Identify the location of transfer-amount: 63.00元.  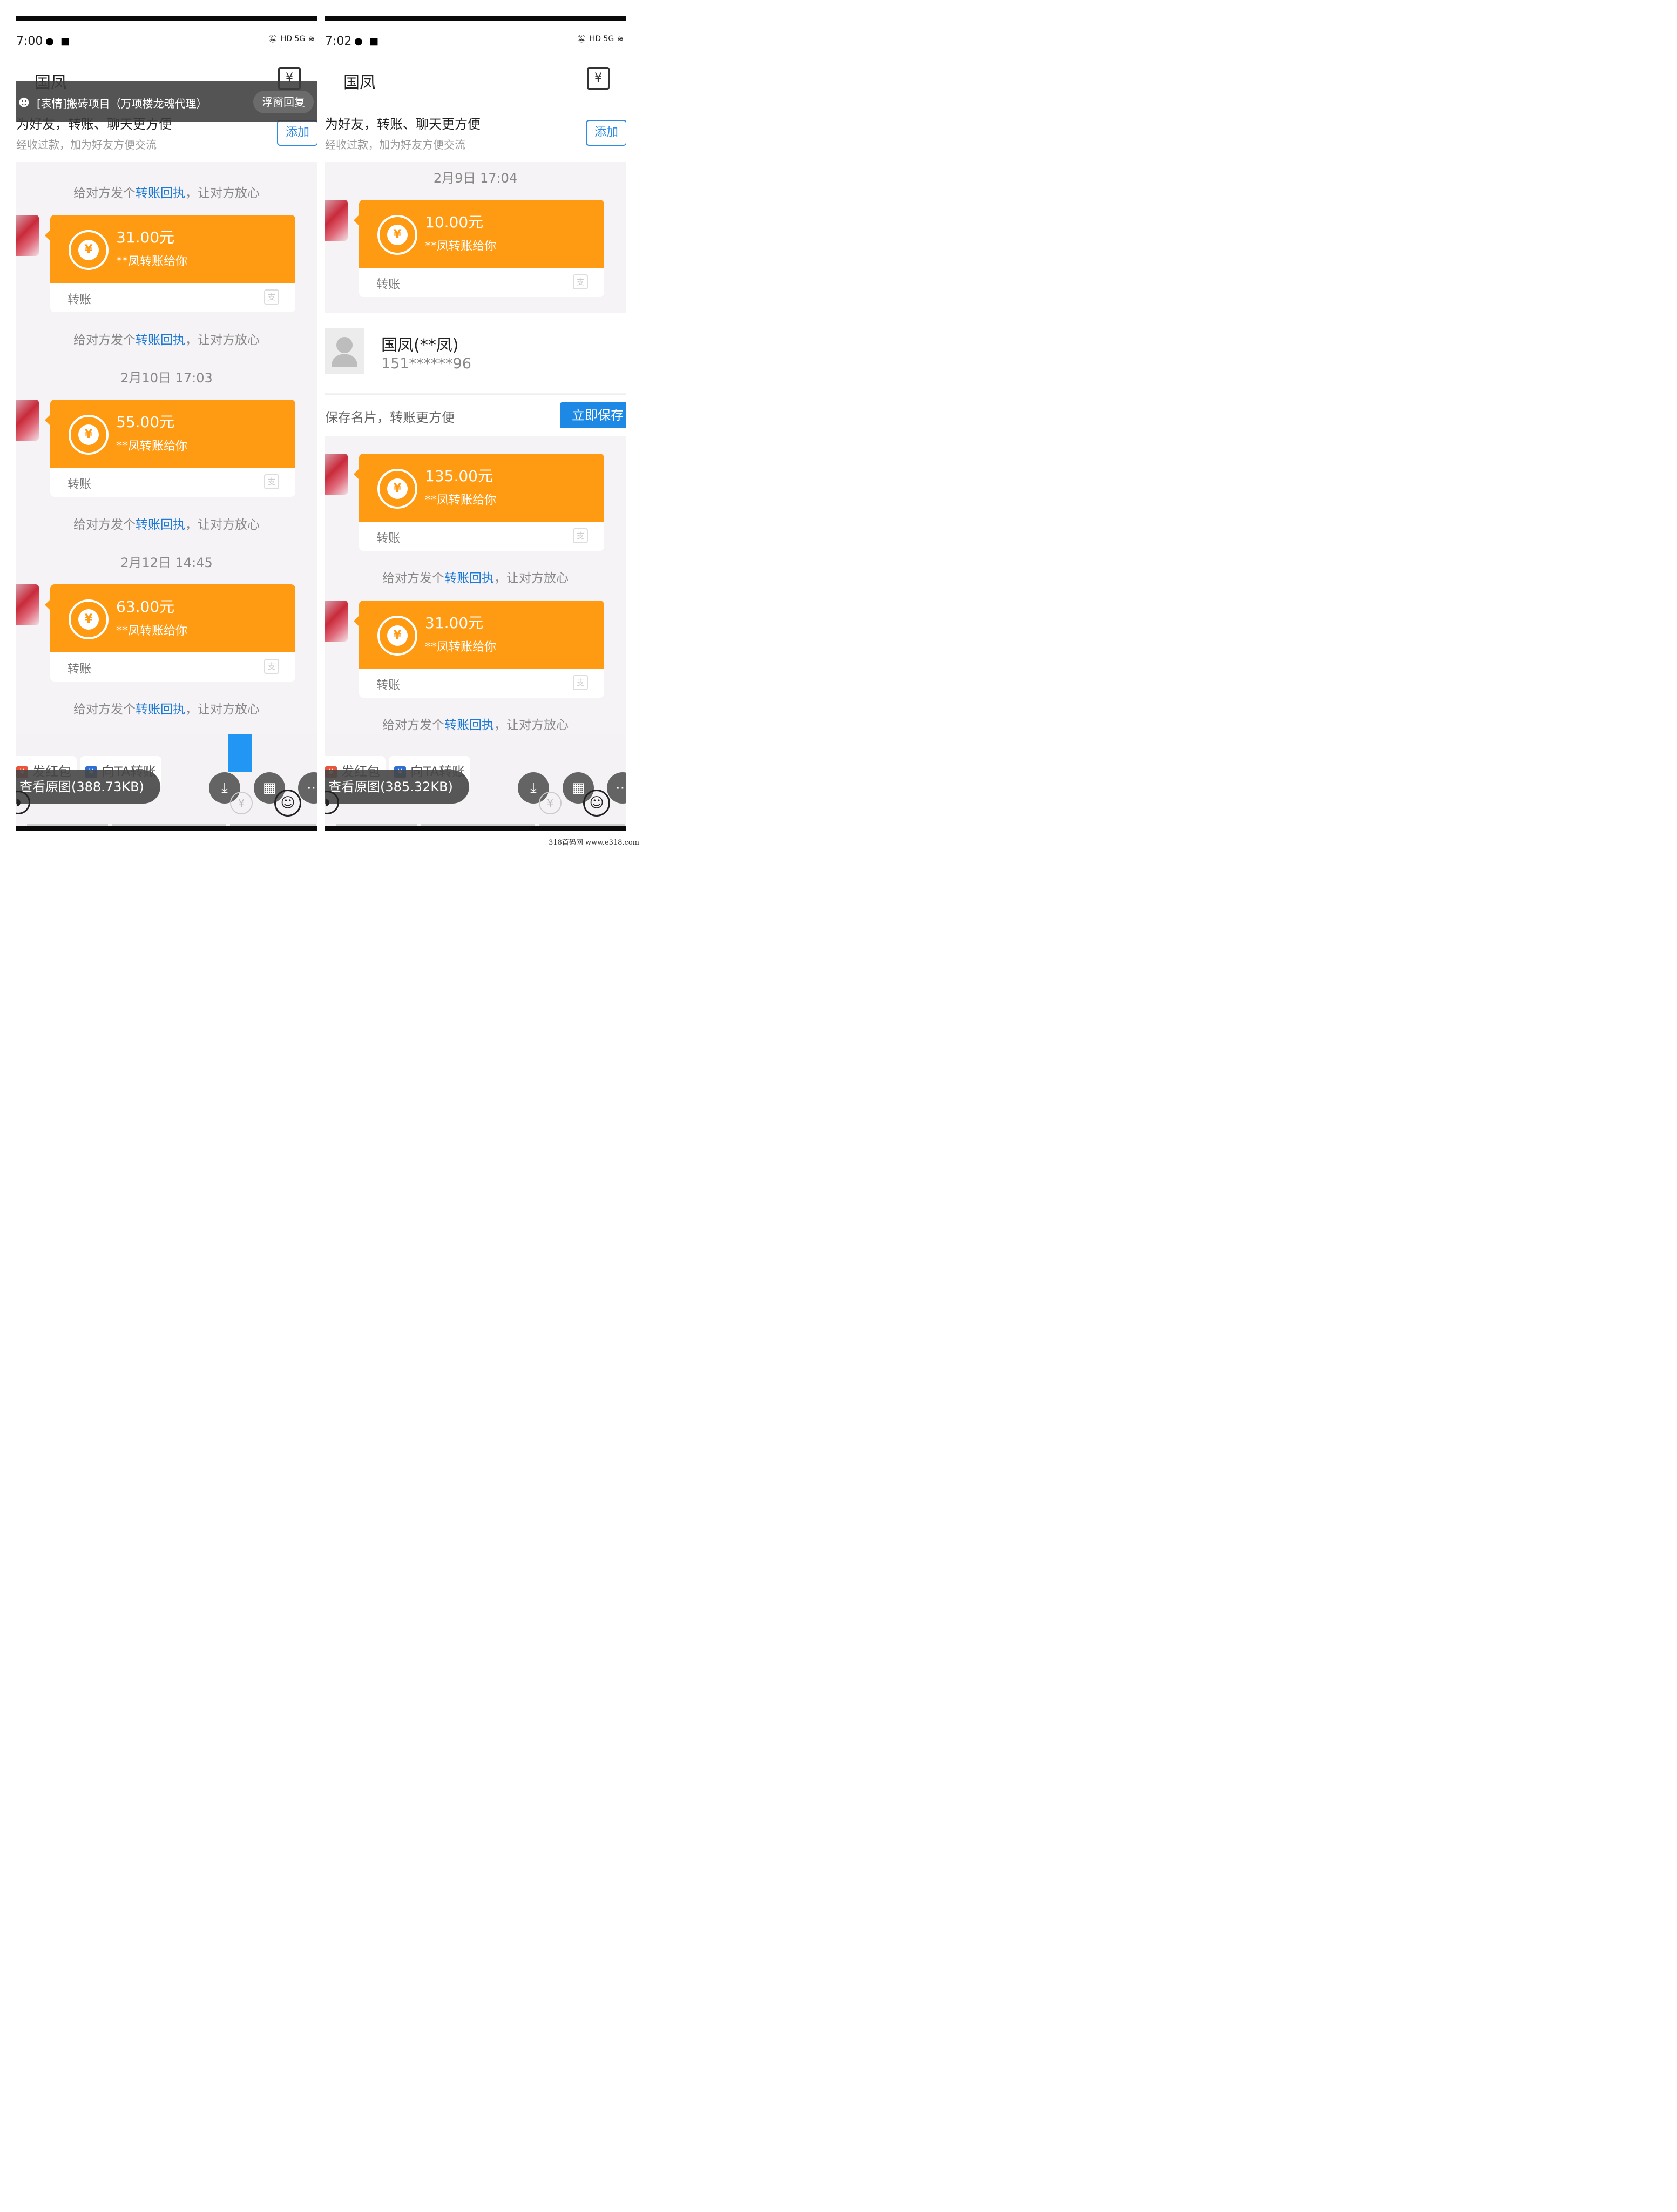
(145, 607).